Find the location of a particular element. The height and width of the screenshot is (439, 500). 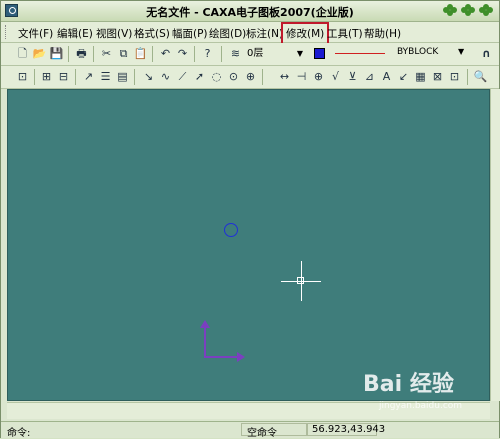

ucs-x-axis-icon is located at coordinates (222, 357).